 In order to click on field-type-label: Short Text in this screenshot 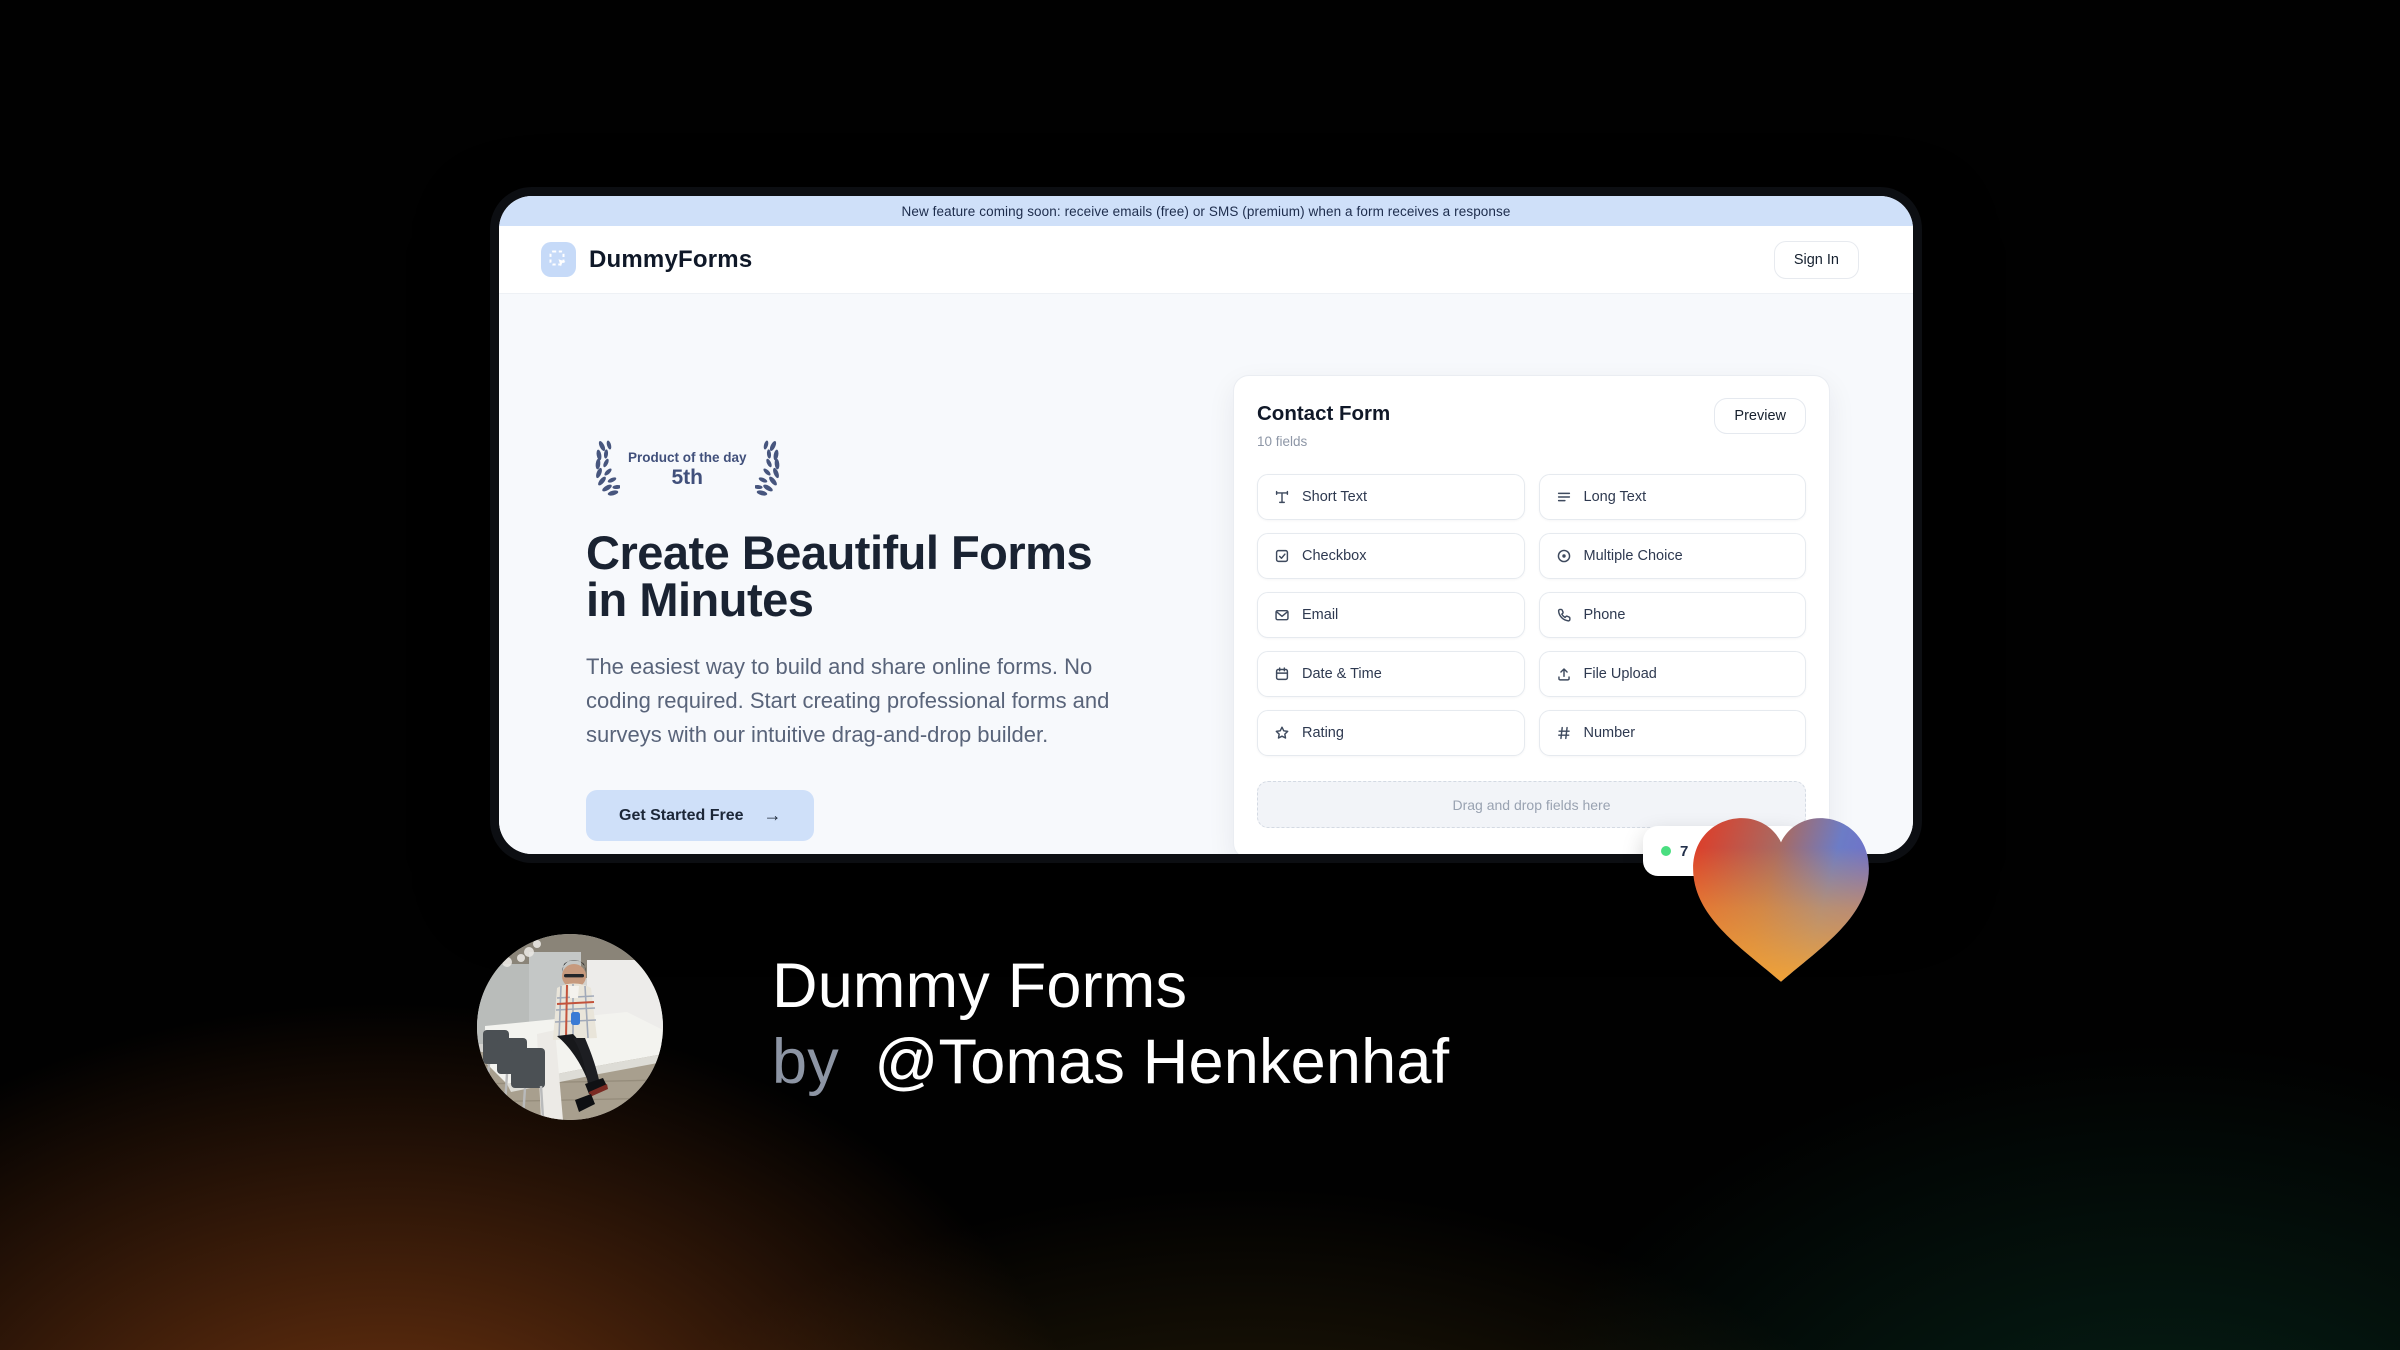, I will do `click(1335, 497)`.